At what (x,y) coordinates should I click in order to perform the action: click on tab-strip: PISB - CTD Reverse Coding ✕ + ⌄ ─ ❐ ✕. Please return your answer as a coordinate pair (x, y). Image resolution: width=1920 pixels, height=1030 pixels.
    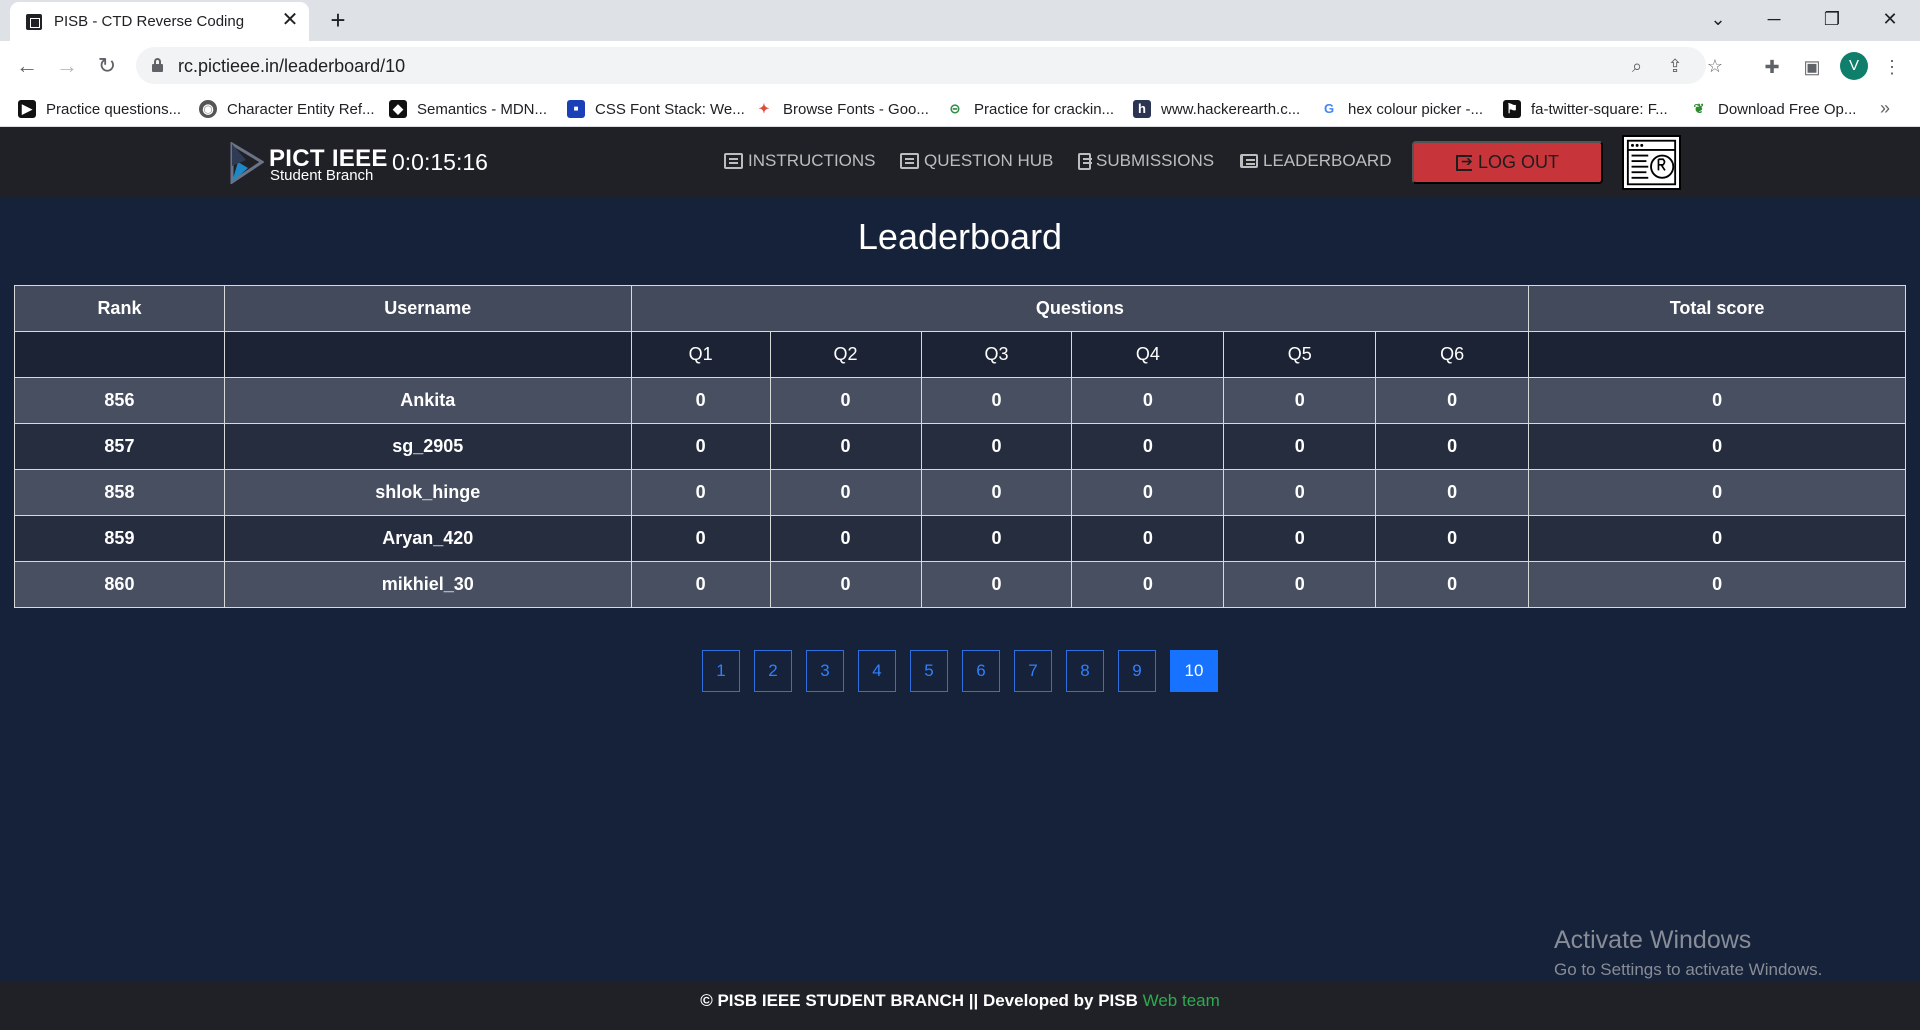
    Looking at the image, I should click on (960, 20).